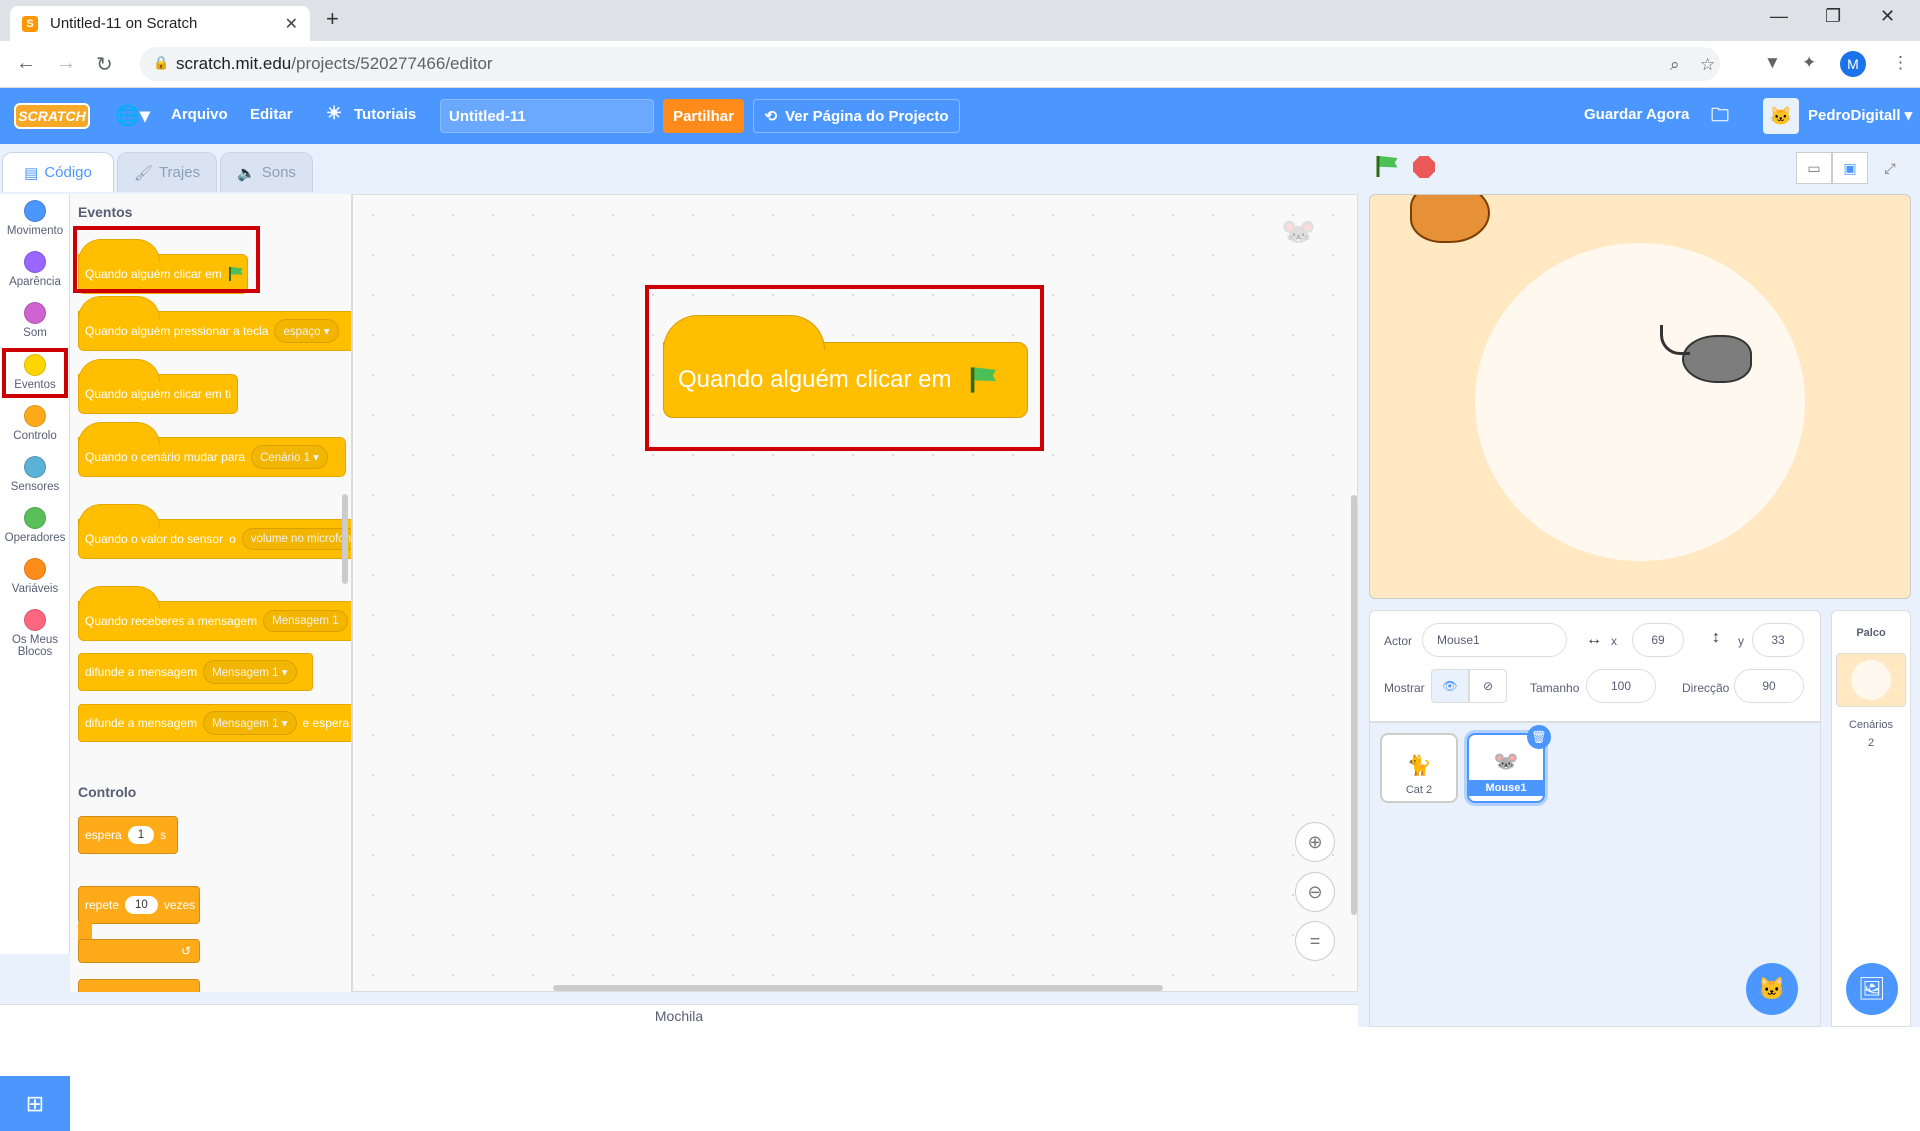 The image size is (1920, 1131). I want to click on category-looks: Aparência, so click(35, 269).